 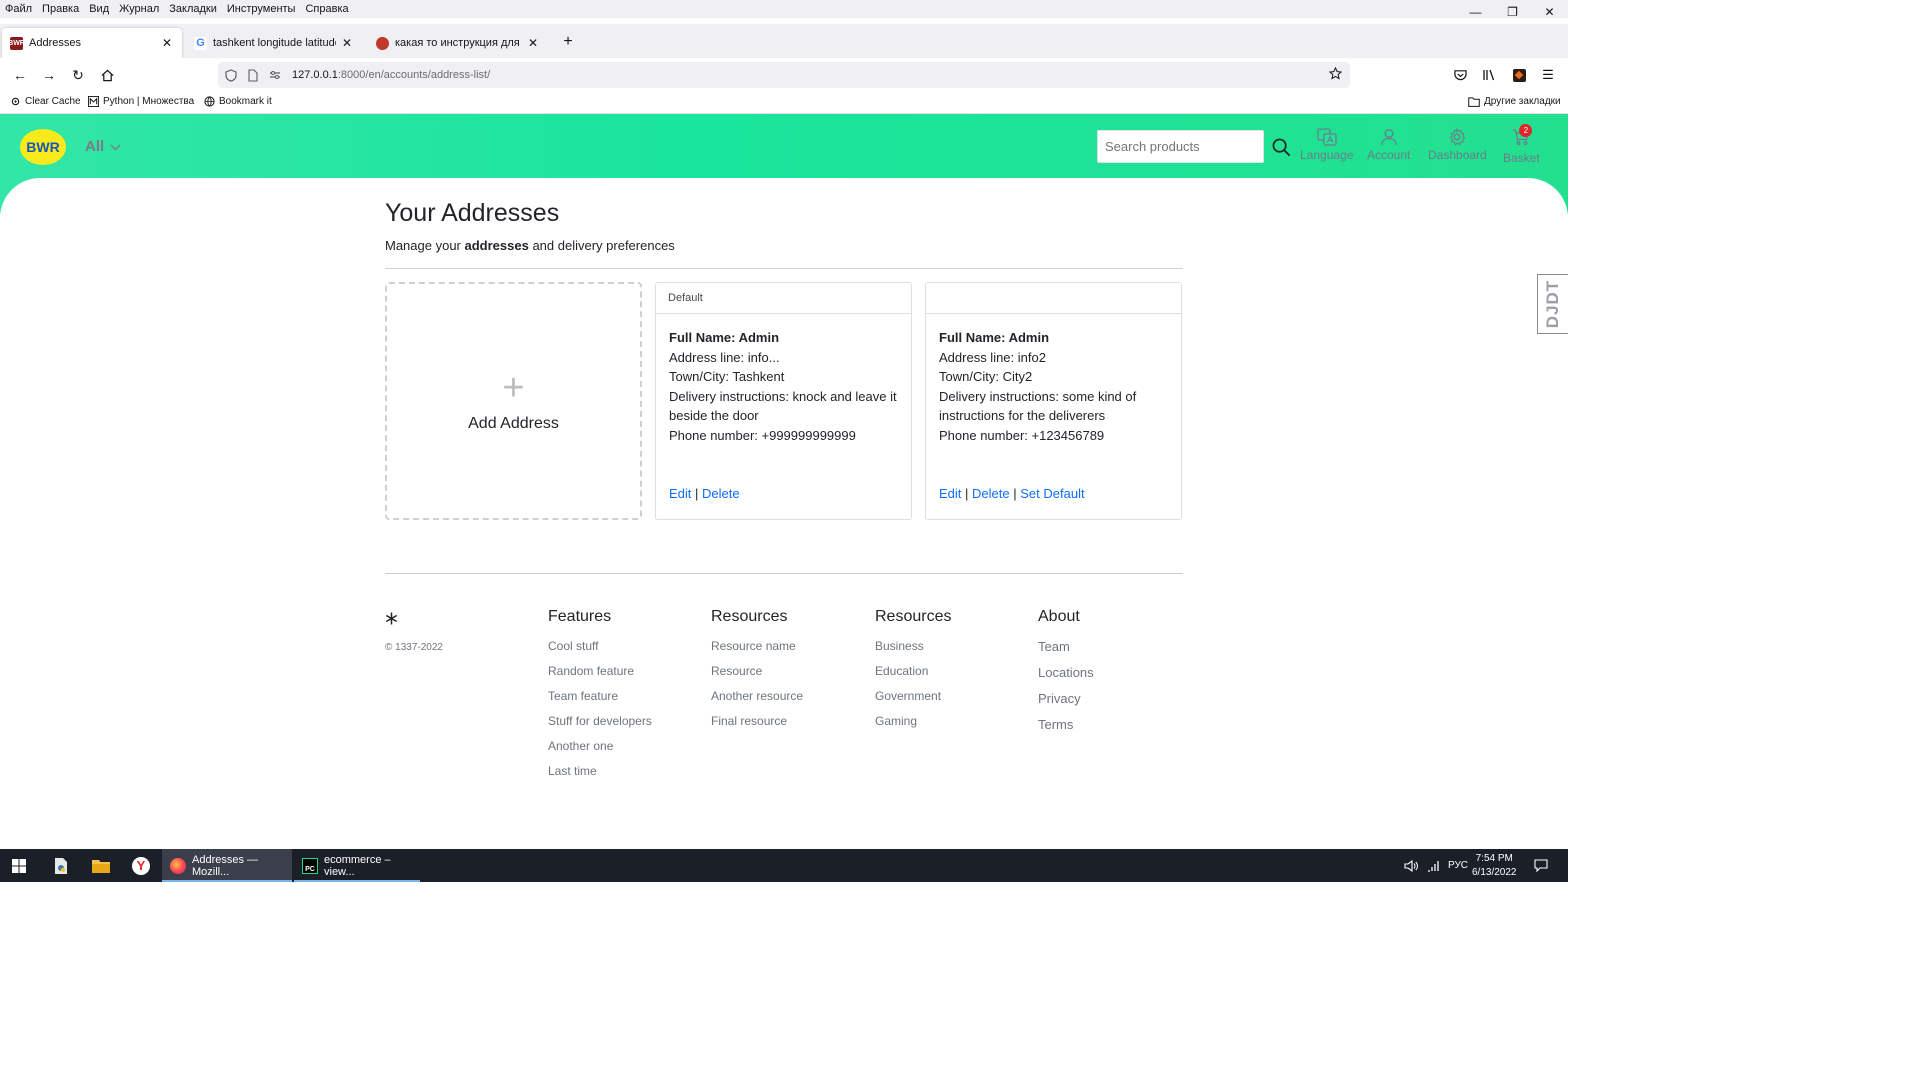 I want to click on footer-link: Stuff for developers, so click(x=600, y=721).